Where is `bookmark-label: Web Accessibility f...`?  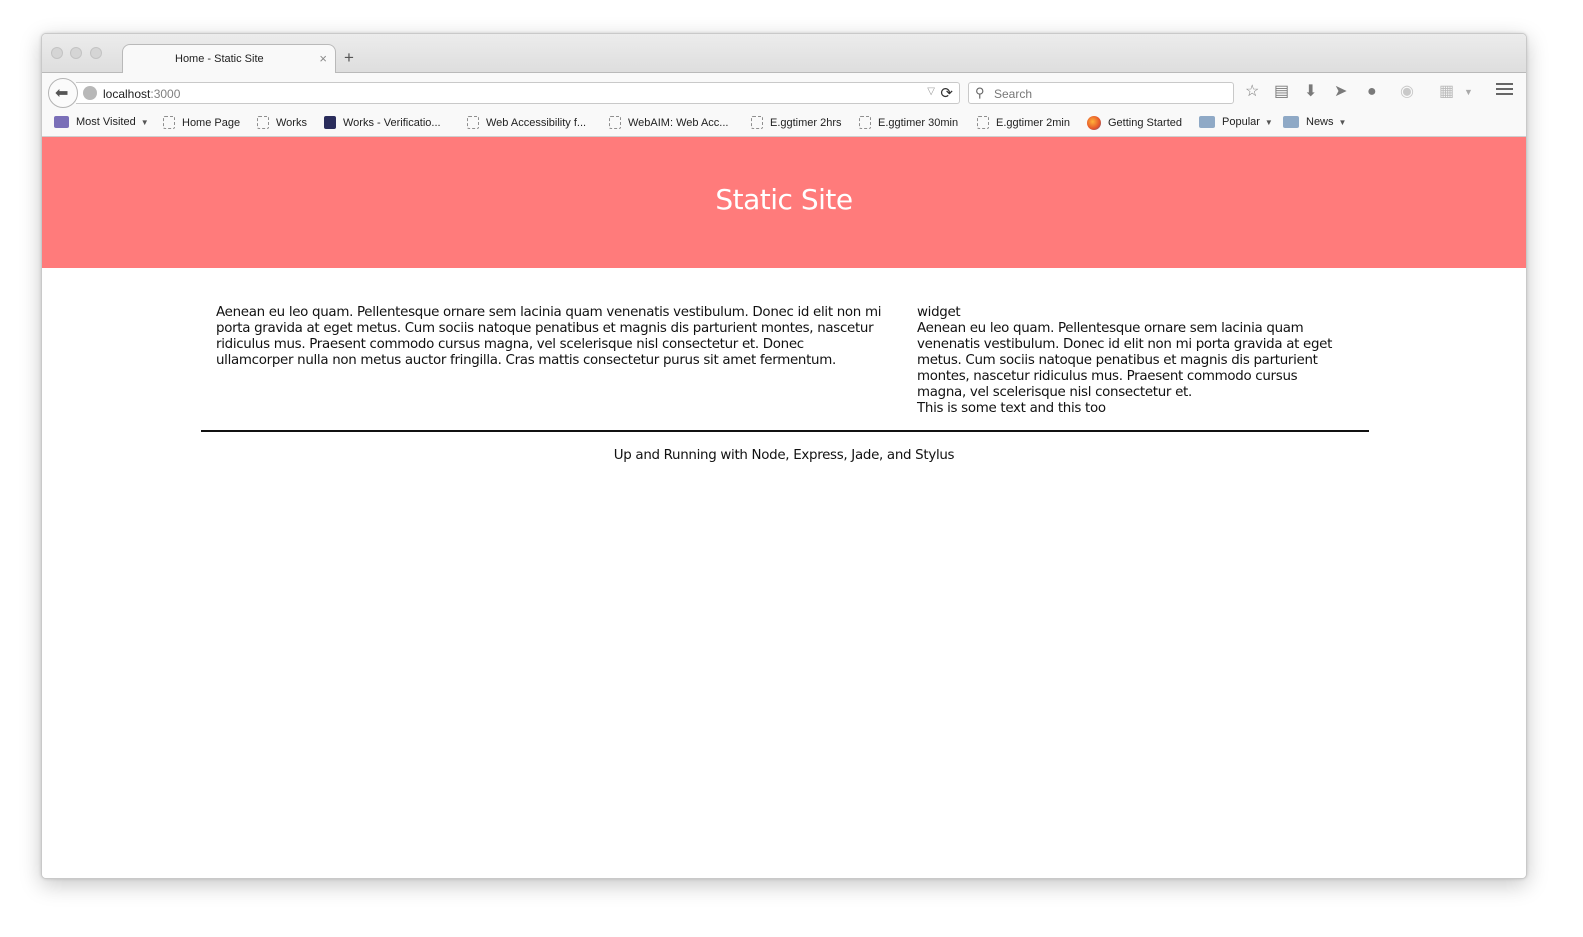
bookmark-label: Web Accessibility f... is located at coordinates (536, 122).